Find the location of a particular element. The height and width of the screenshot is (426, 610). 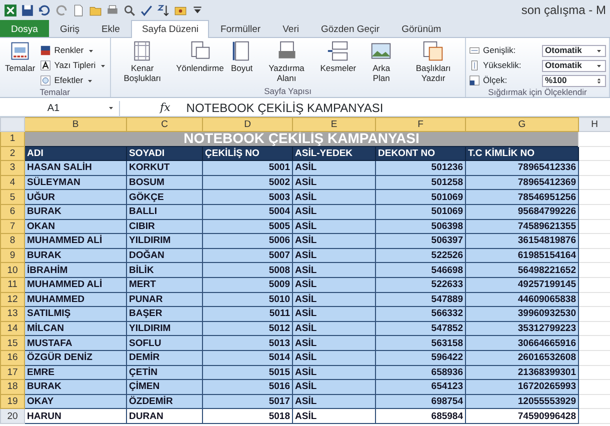

ribbon-tab: Sayfa Düzeni is located at coordinates (170, 29).